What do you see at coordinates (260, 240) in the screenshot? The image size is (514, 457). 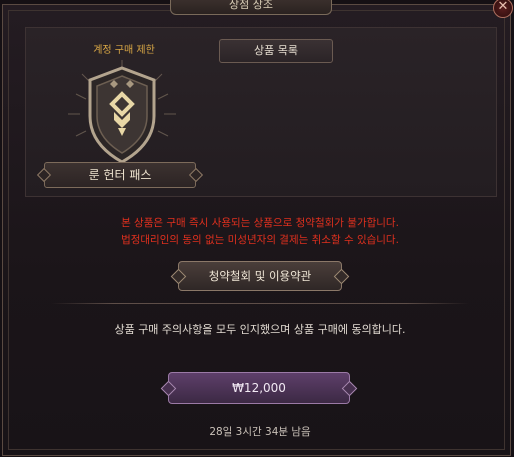 I see `warning-line-2: 법정대리인의 동의 없는 미성년자의 결제는 취소할 수 있습니다.` at bounding box center [260, 240].